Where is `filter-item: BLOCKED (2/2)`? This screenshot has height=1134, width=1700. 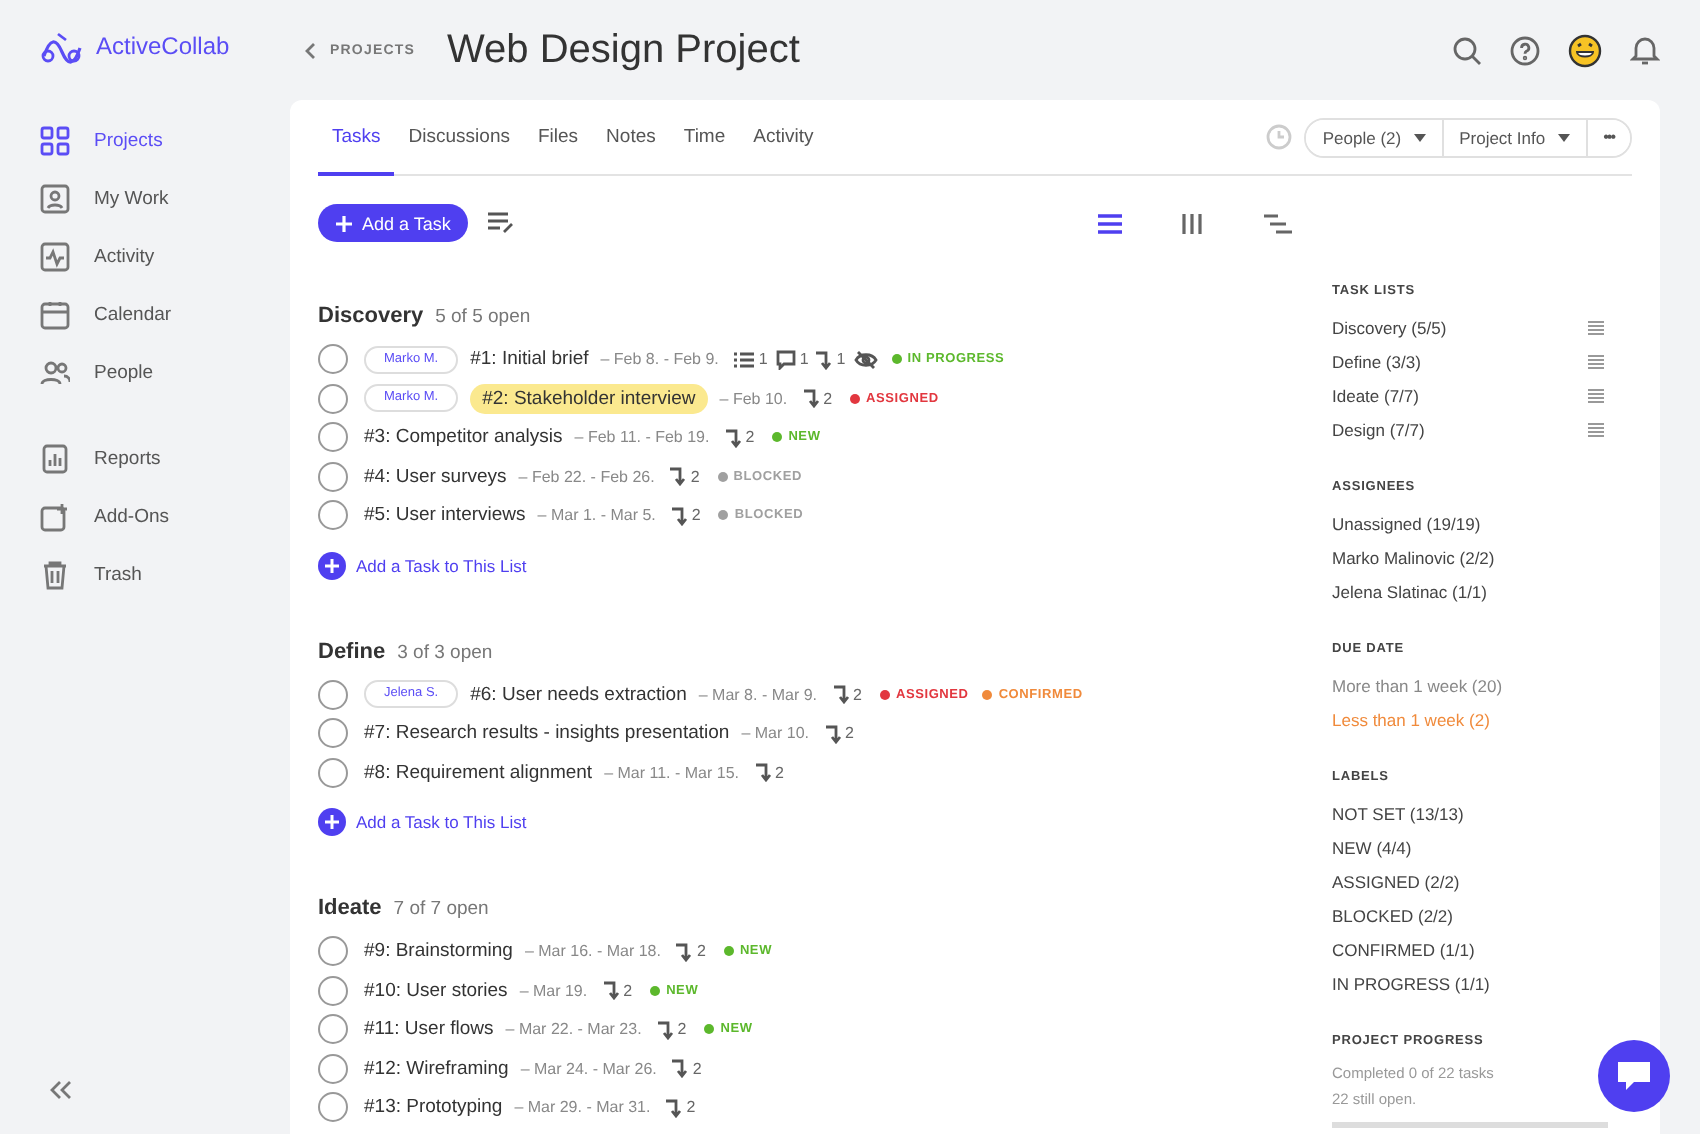 filter-item: BLOCKED (2/2) is located at coordinates (1392, 915).